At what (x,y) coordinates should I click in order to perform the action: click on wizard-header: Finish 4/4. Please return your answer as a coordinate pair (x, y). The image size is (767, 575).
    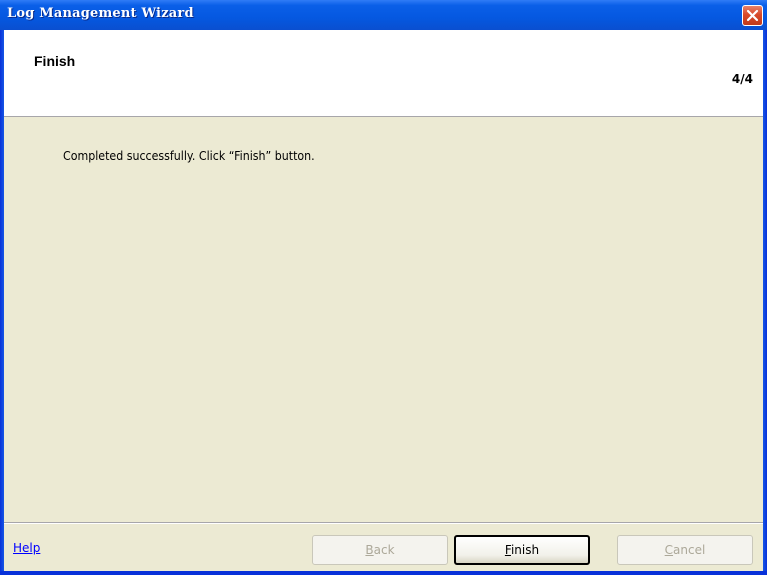
    Looking at the image, I should click on (383, 73).